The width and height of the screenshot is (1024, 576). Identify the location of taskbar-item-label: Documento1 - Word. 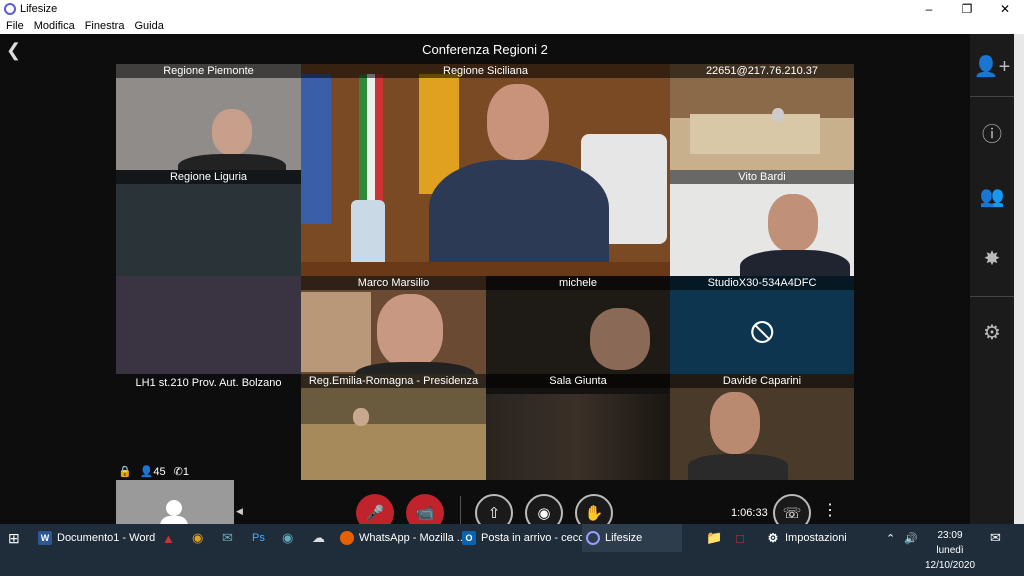
(106, 538).